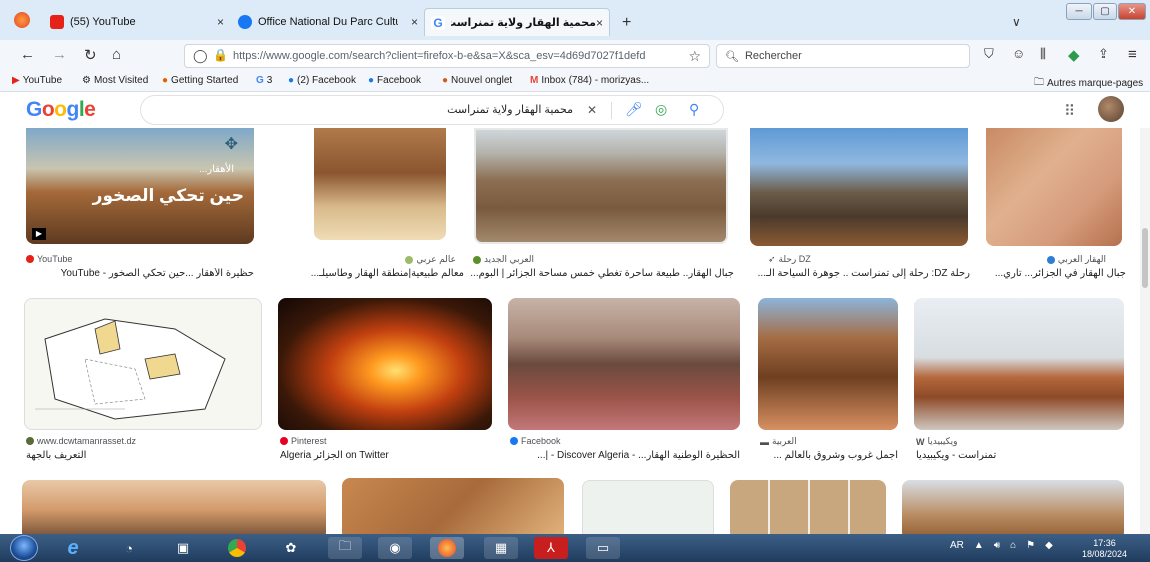 Image resolution: width=1150 pixels, height=562 pixels. I want to click on acrobat-icon: ⅄, so click(551, 548).